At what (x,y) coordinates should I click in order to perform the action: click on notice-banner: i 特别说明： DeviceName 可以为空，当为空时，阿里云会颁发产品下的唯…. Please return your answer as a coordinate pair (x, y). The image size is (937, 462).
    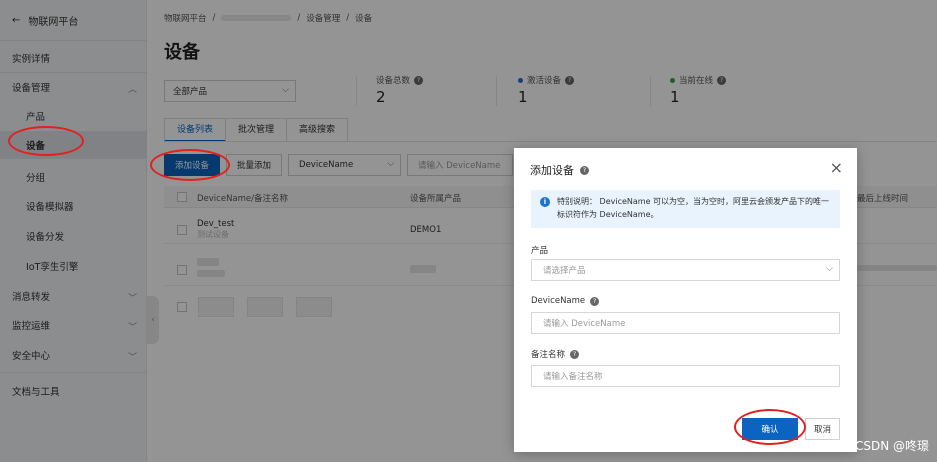
    Looking at the image, I should click on (685, 209).